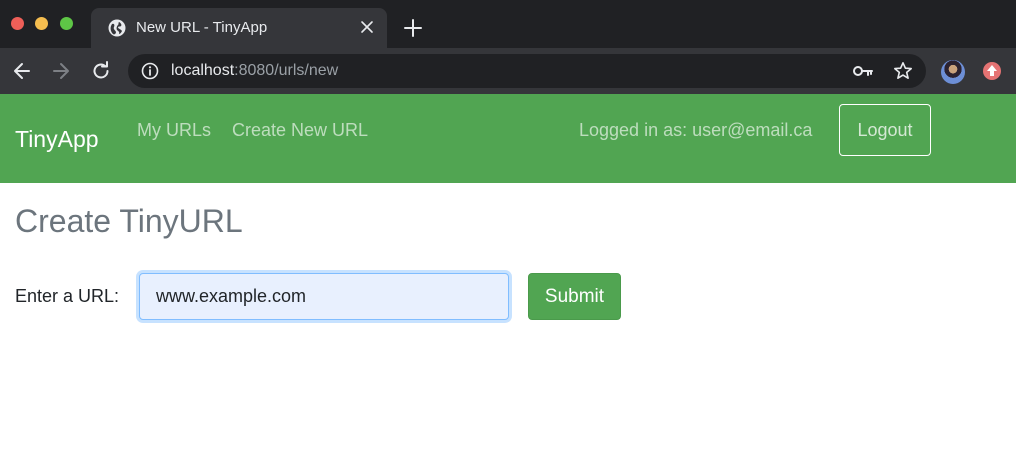 The image size is (1016, 454). Describe the element at coordinates (202, 27) in the screenshot. I see `tab-title: New URL - TinyApp` at that location.